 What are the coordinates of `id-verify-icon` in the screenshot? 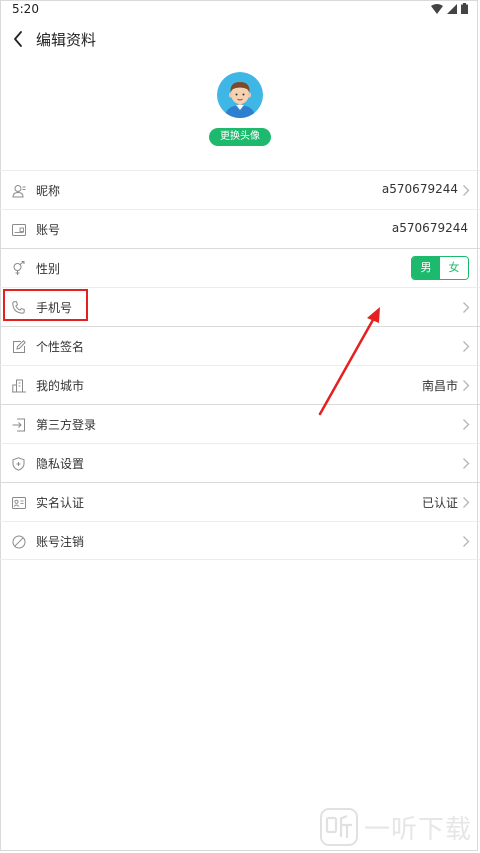 It's located at (18, 502).